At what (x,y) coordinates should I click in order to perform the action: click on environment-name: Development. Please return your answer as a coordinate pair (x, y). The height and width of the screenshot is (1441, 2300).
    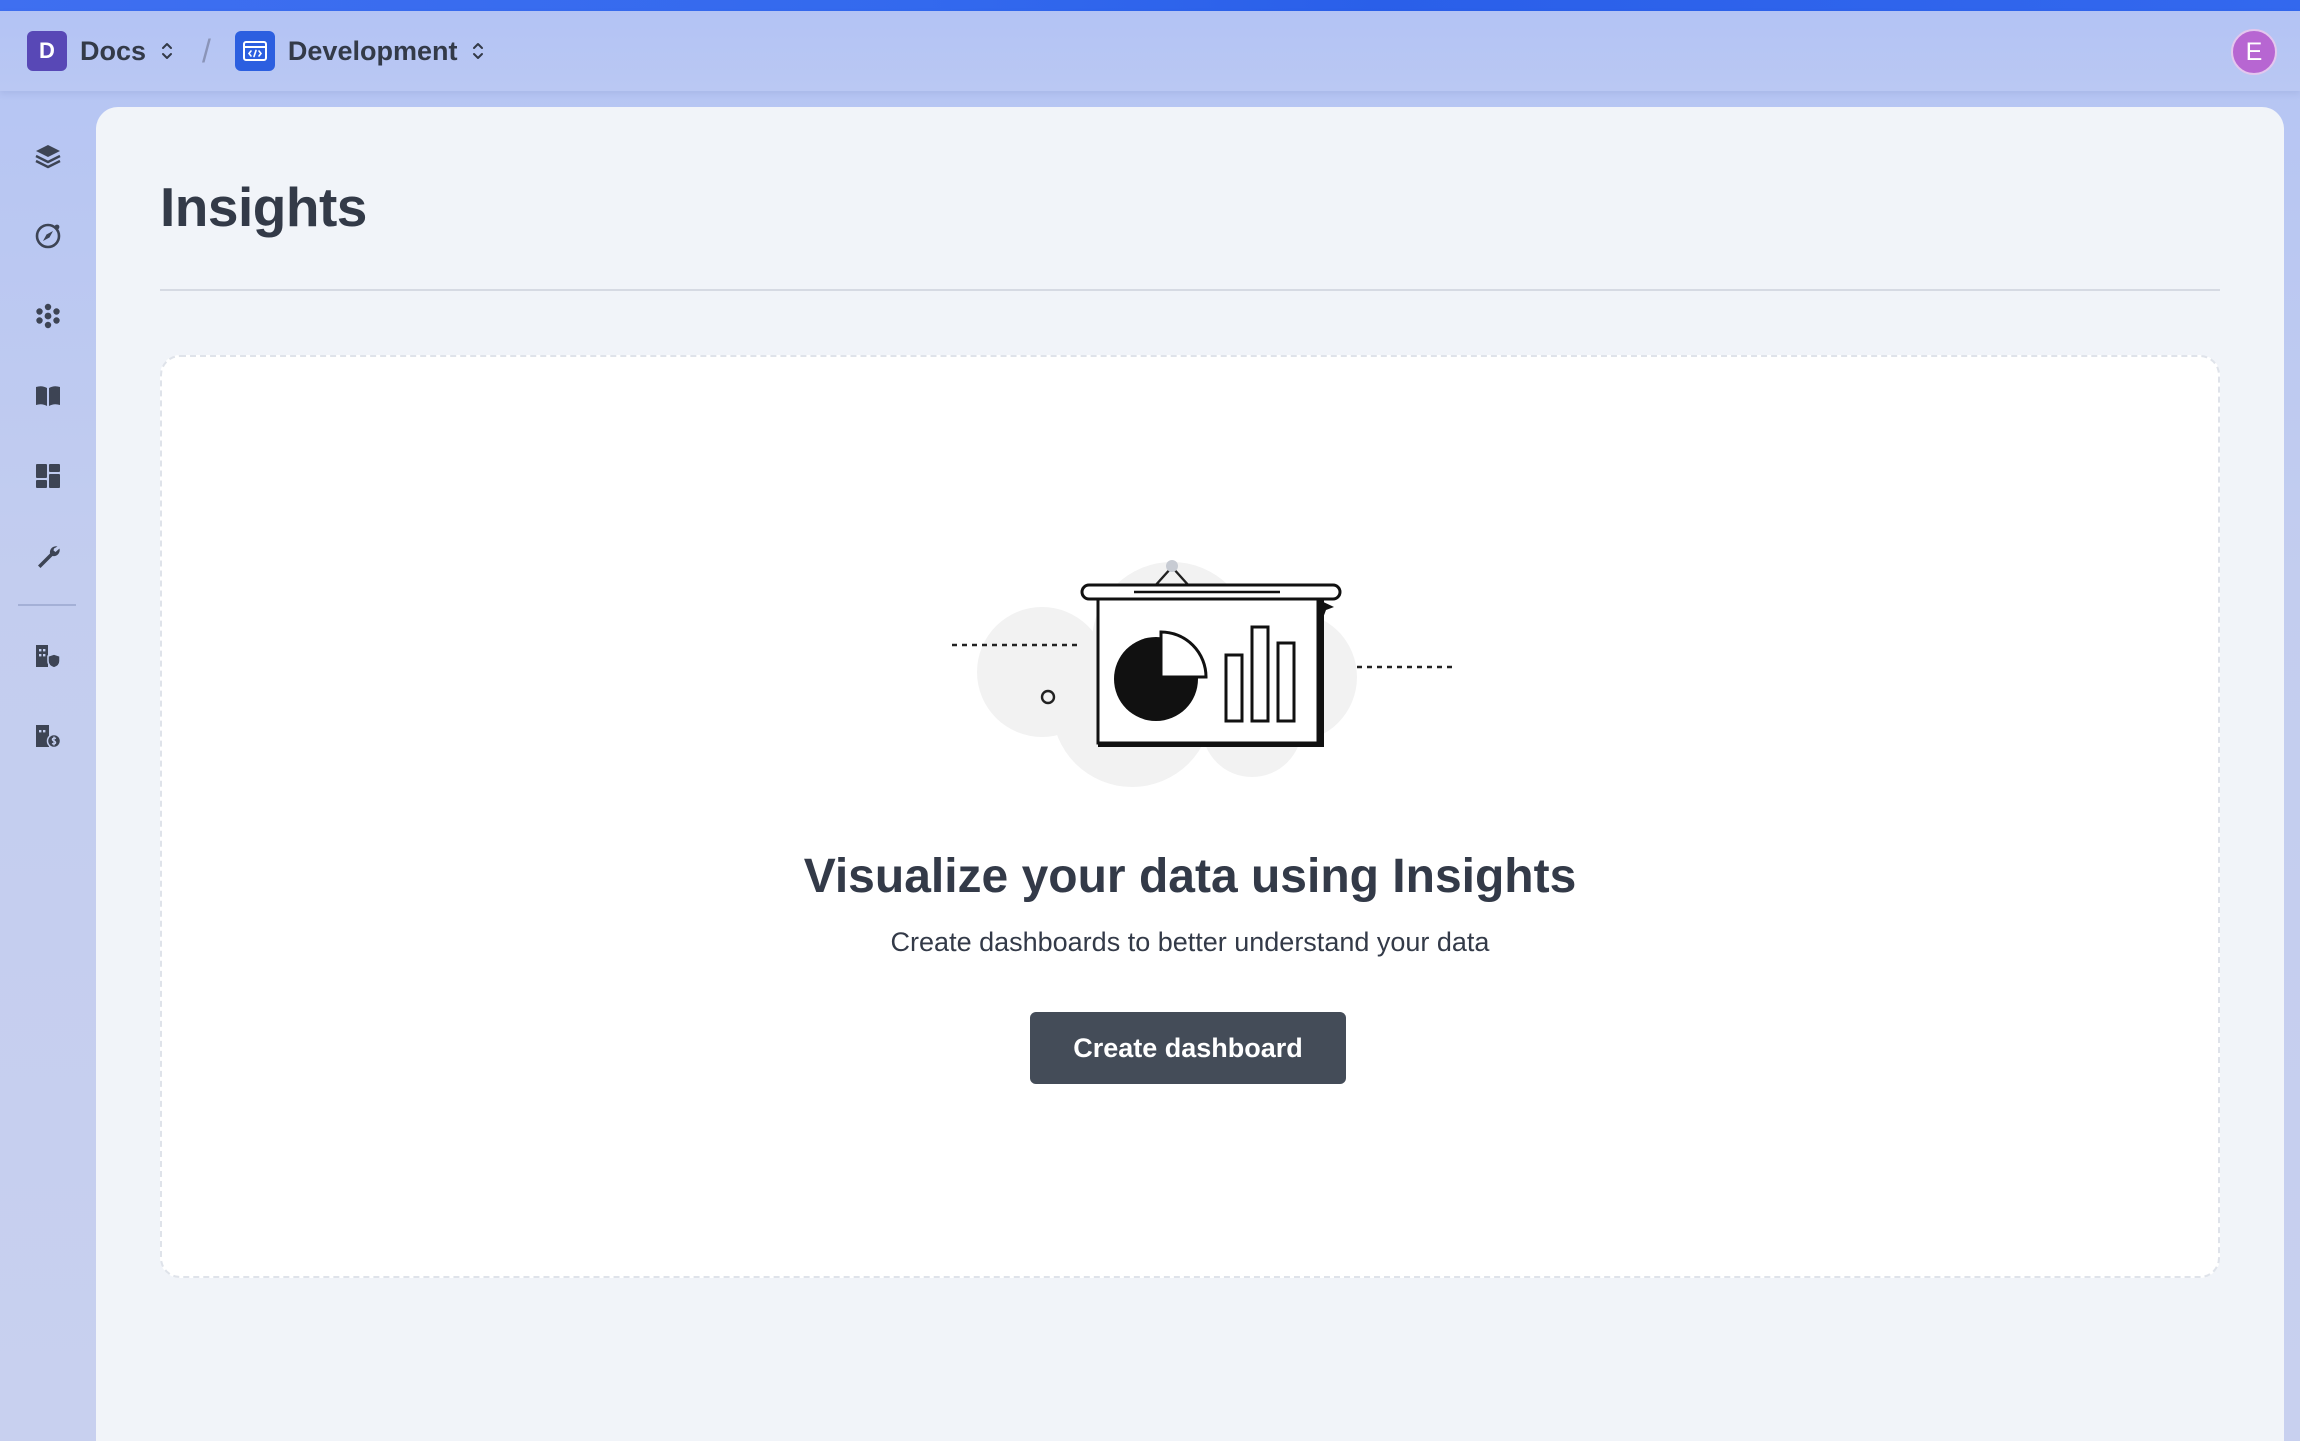
    Looking at the image, I should click on (372, 50).